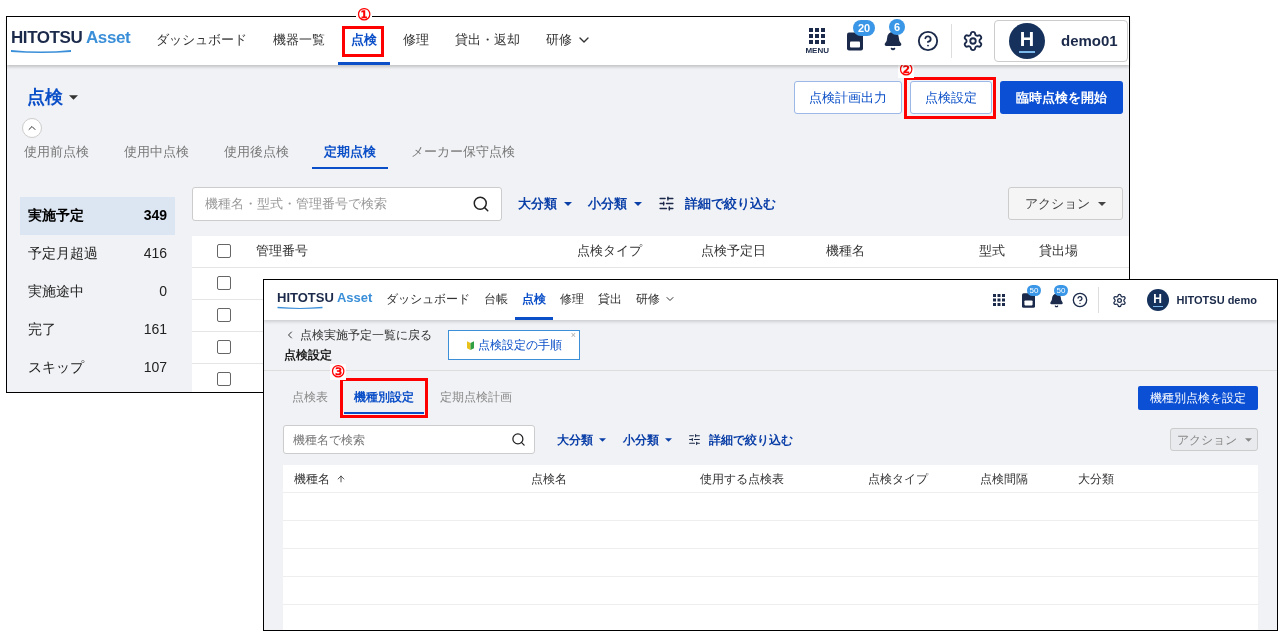 Image resolution: width=1287 pixels, height=637 pixels. I want to click on status-filter-item: 実施途中 0, so click(97, 291).